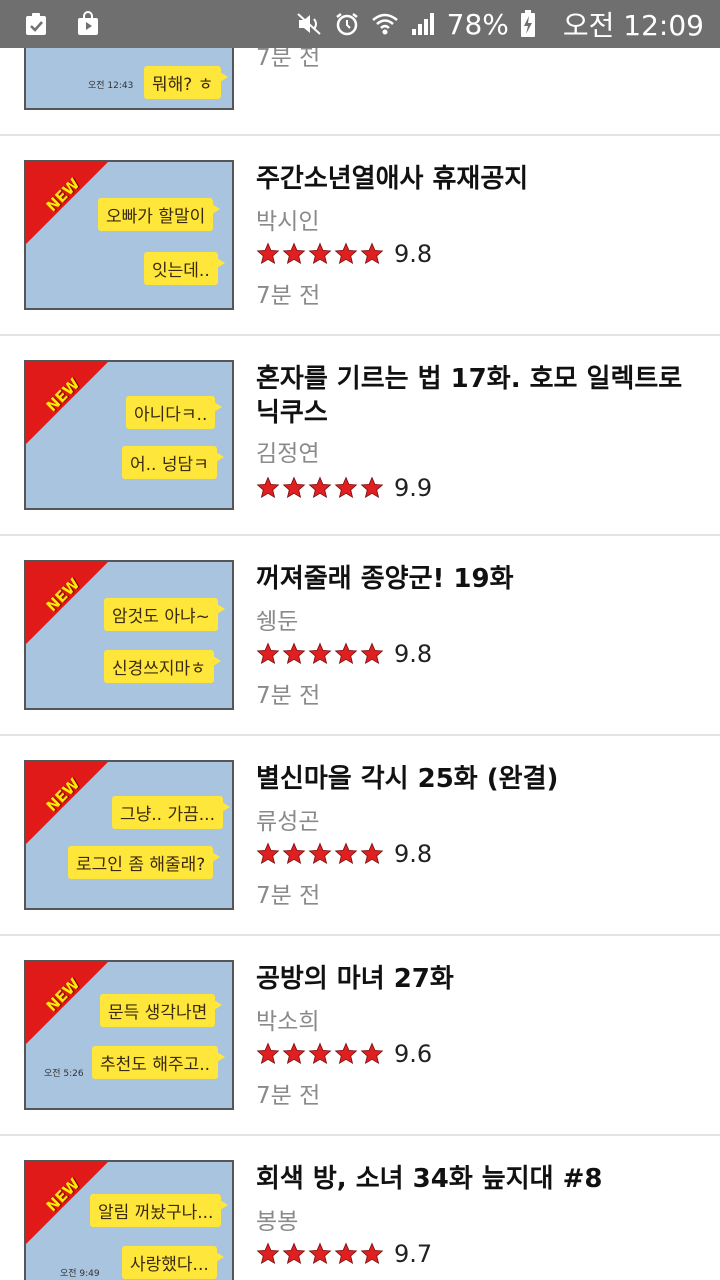 The image size is (720, 1280). I want to click on play-store-icon, so click(88, 24).